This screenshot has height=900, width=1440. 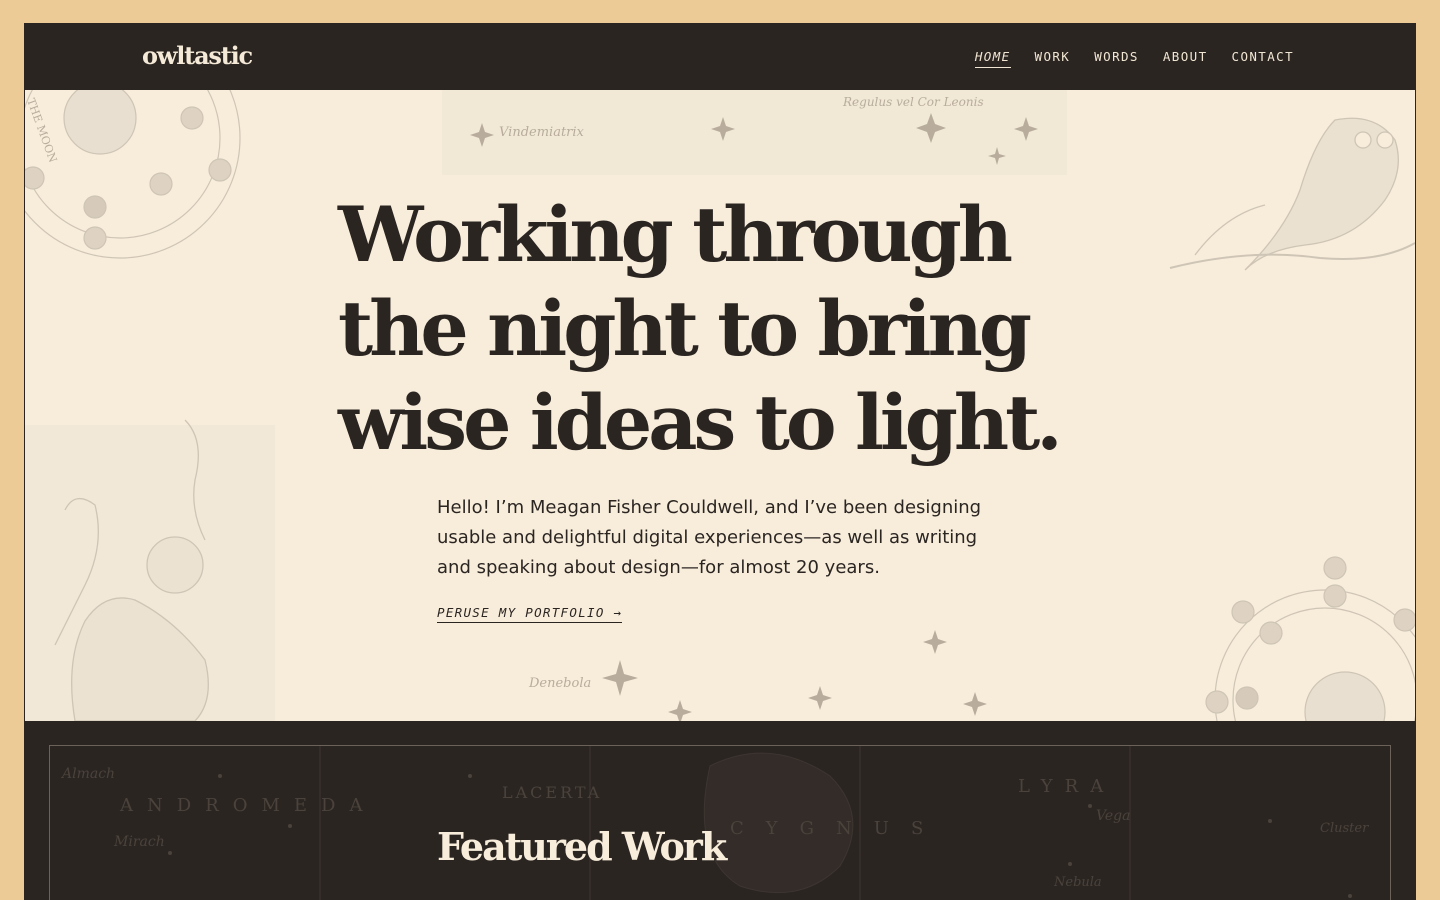 I want to click on constellation-figure-sketch, so click(x=150, y=570).